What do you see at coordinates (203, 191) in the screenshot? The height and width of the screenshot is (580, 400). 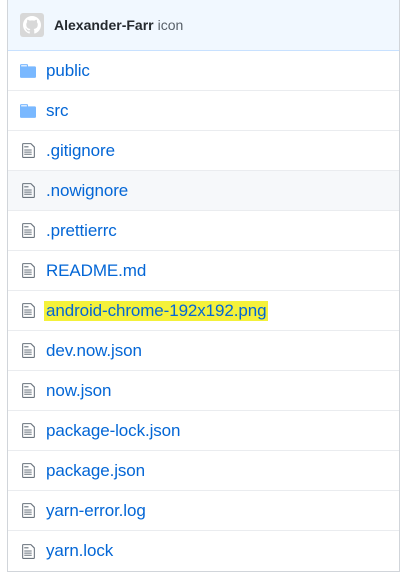 I see `file-row: .nowignore` at bounding box center [203, 191].